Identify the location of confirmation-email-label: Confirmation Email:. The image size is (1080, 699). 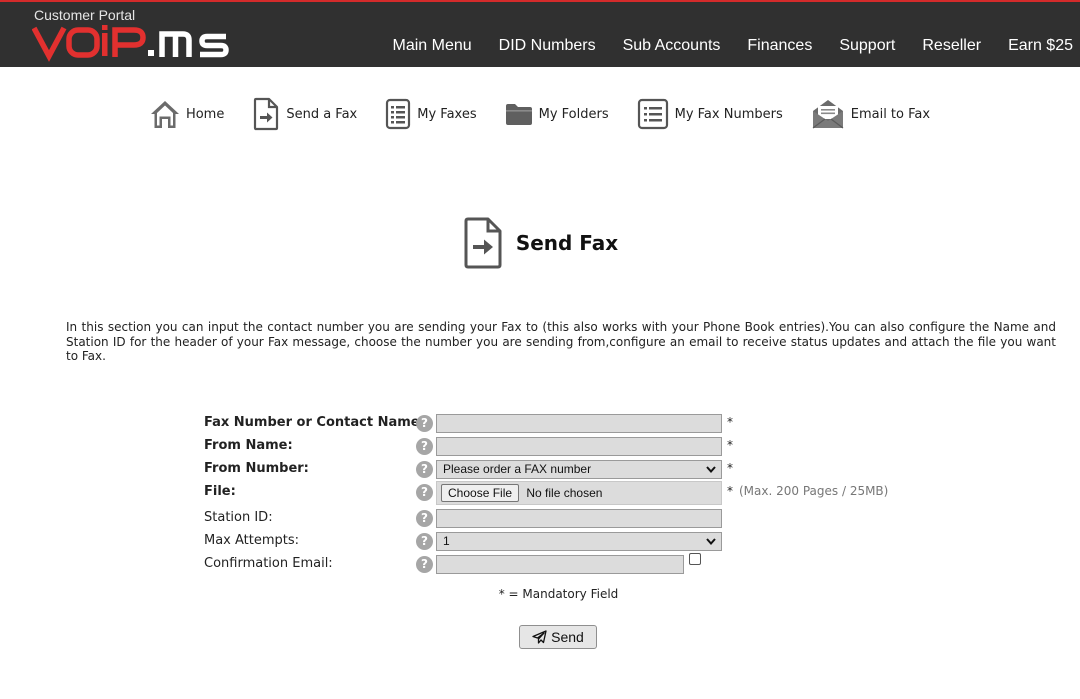
(268, 563).